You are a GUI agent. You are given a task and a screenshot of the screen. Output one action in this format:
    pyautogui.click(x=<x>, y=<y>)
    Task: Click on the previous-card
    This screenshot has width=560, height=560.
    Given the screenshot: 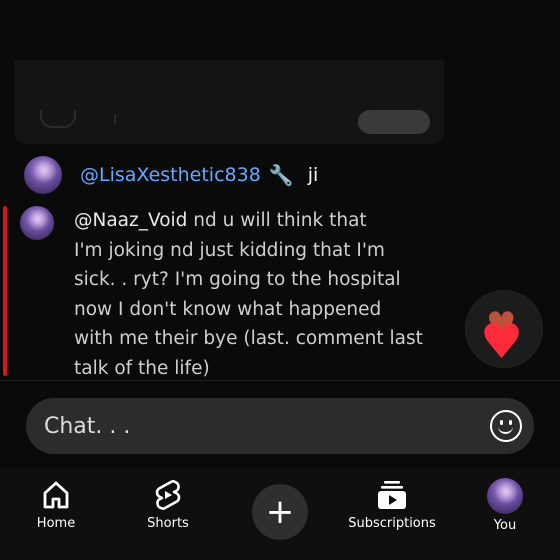 What is the action you would take?
    pyautogui.click(x=229, y=102)
    